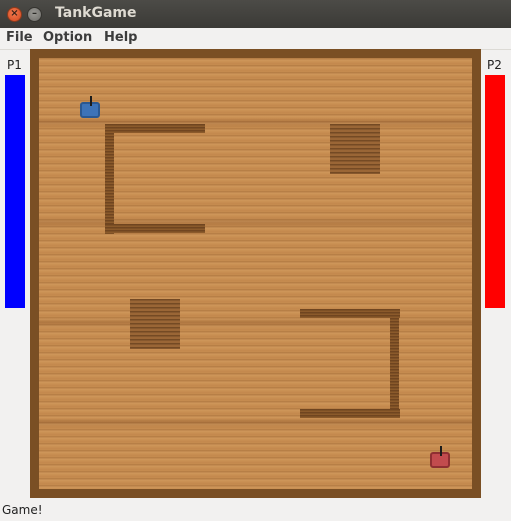 This screenshot has width=511, height=521. I want to click on menu-help: Help, so click(120, 37).